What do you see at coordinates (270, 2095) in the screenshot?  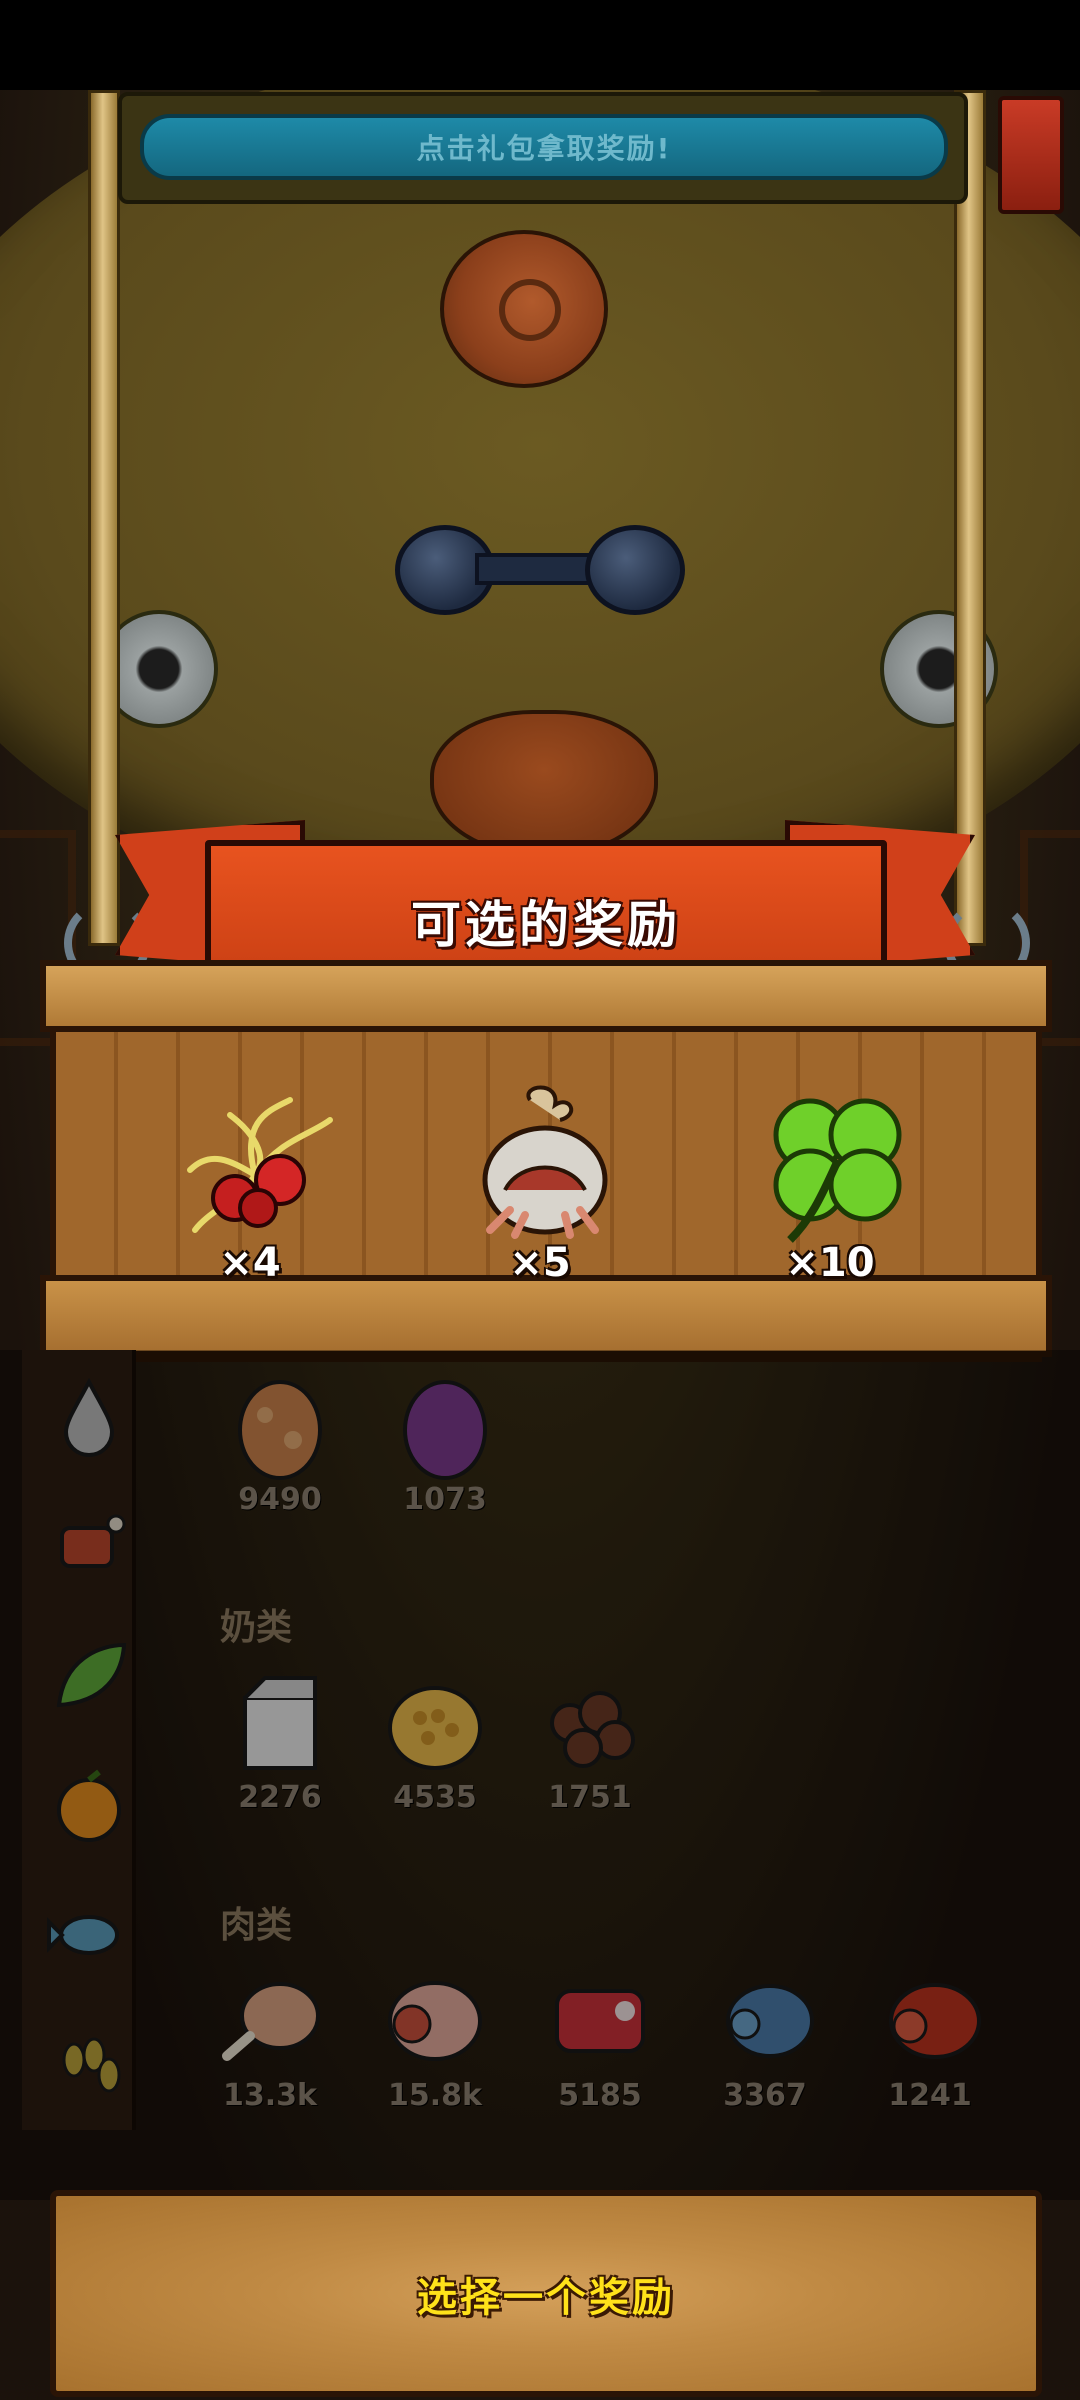 I see `item-count: 13.3k` at bounding box center [270, 2095].